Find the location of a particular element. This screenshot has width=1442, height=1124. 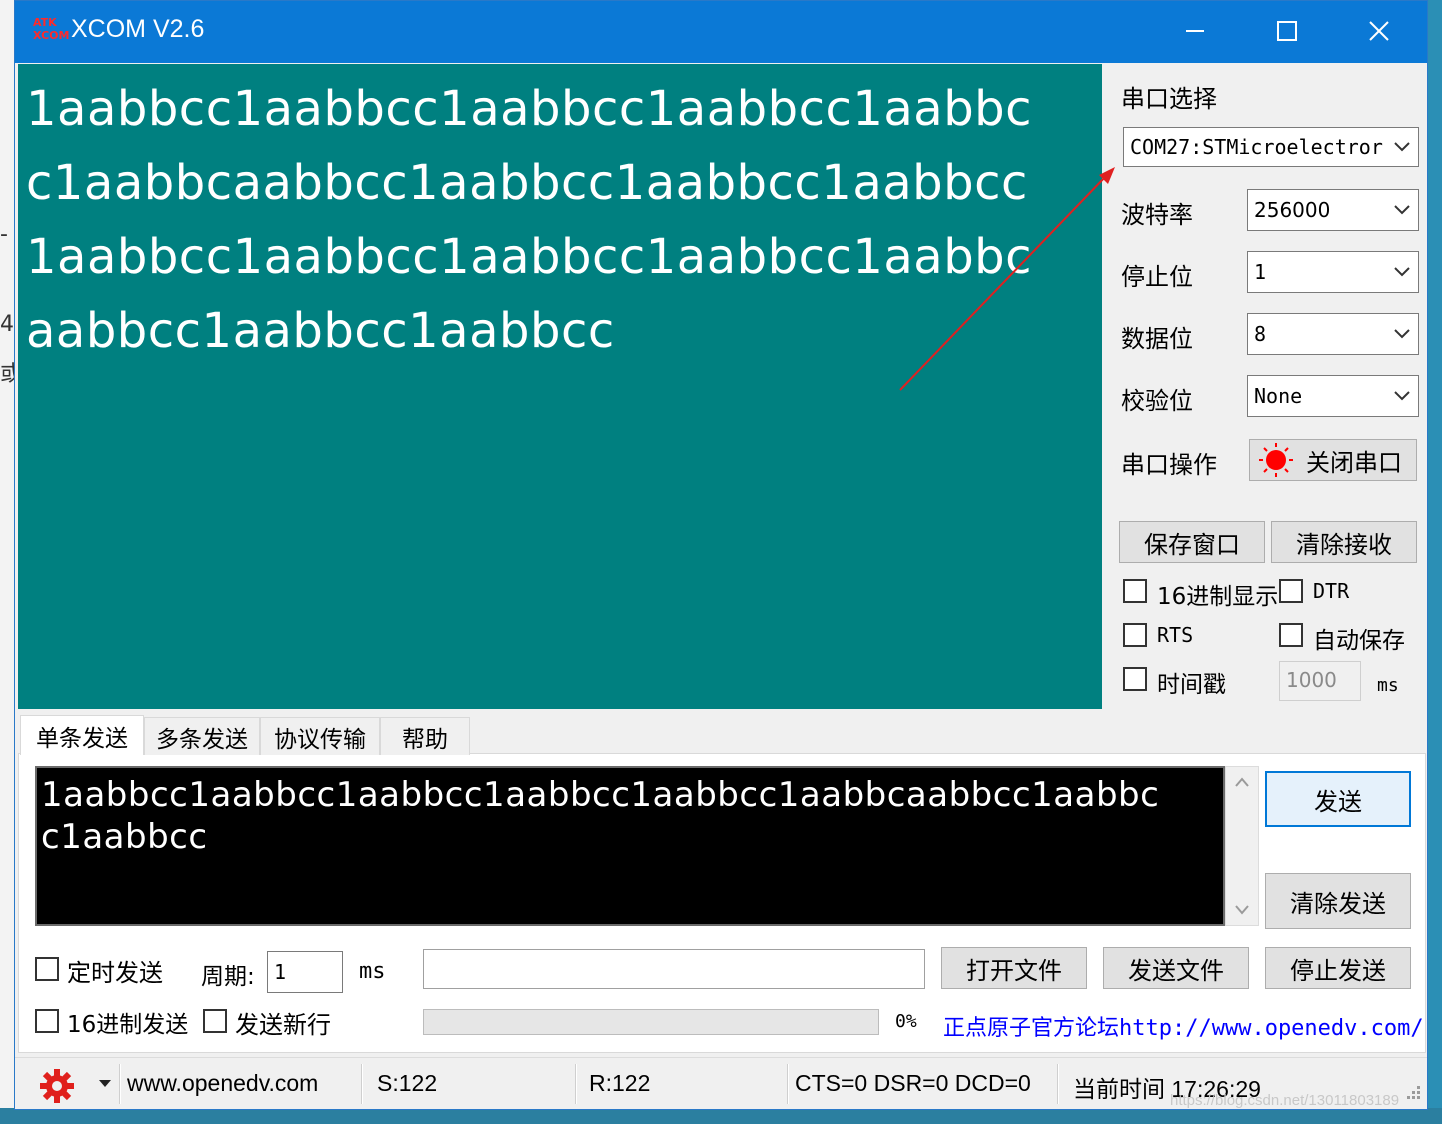

close-icon is located at coordinates (1379, 31).